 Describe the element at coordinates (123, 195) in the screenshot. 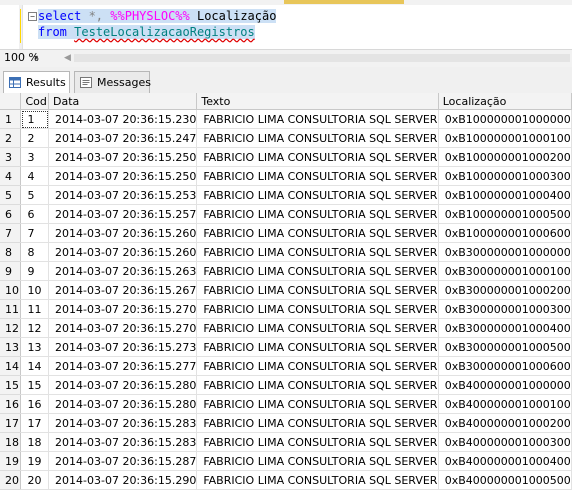

I see `cell-data: 2014-03-07 20:36:15.253` at that location.